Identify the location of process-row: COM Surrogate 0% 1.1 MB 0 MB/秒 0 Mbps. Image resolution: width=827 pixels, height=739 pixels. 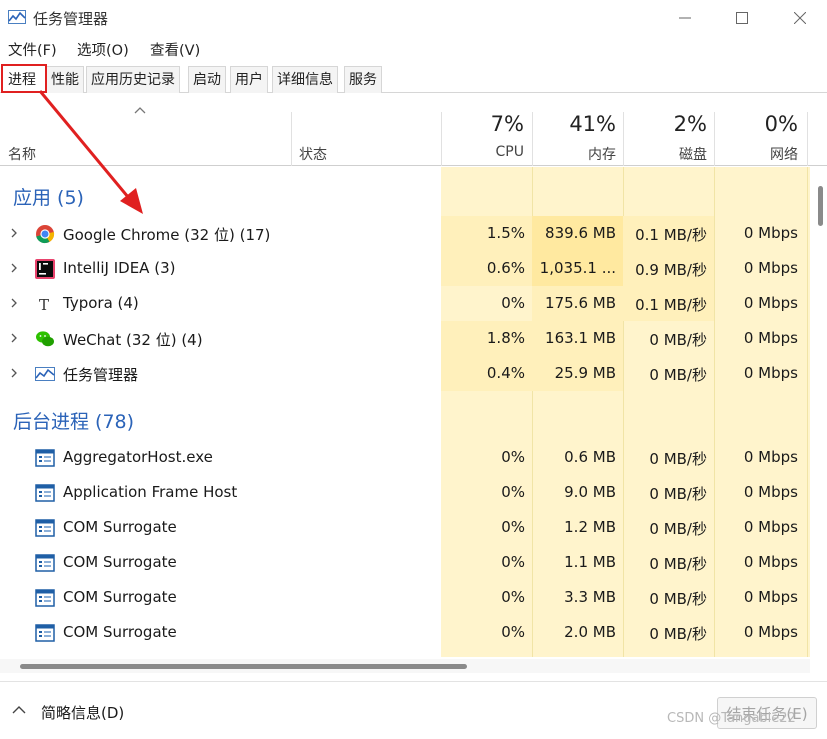
(405, 562).